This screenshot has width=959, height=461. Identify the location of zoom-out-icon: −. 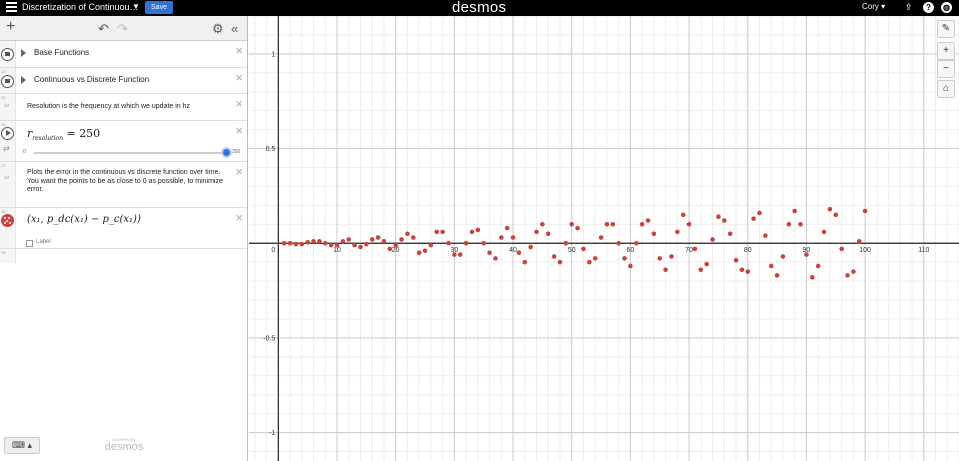
(946, 69).